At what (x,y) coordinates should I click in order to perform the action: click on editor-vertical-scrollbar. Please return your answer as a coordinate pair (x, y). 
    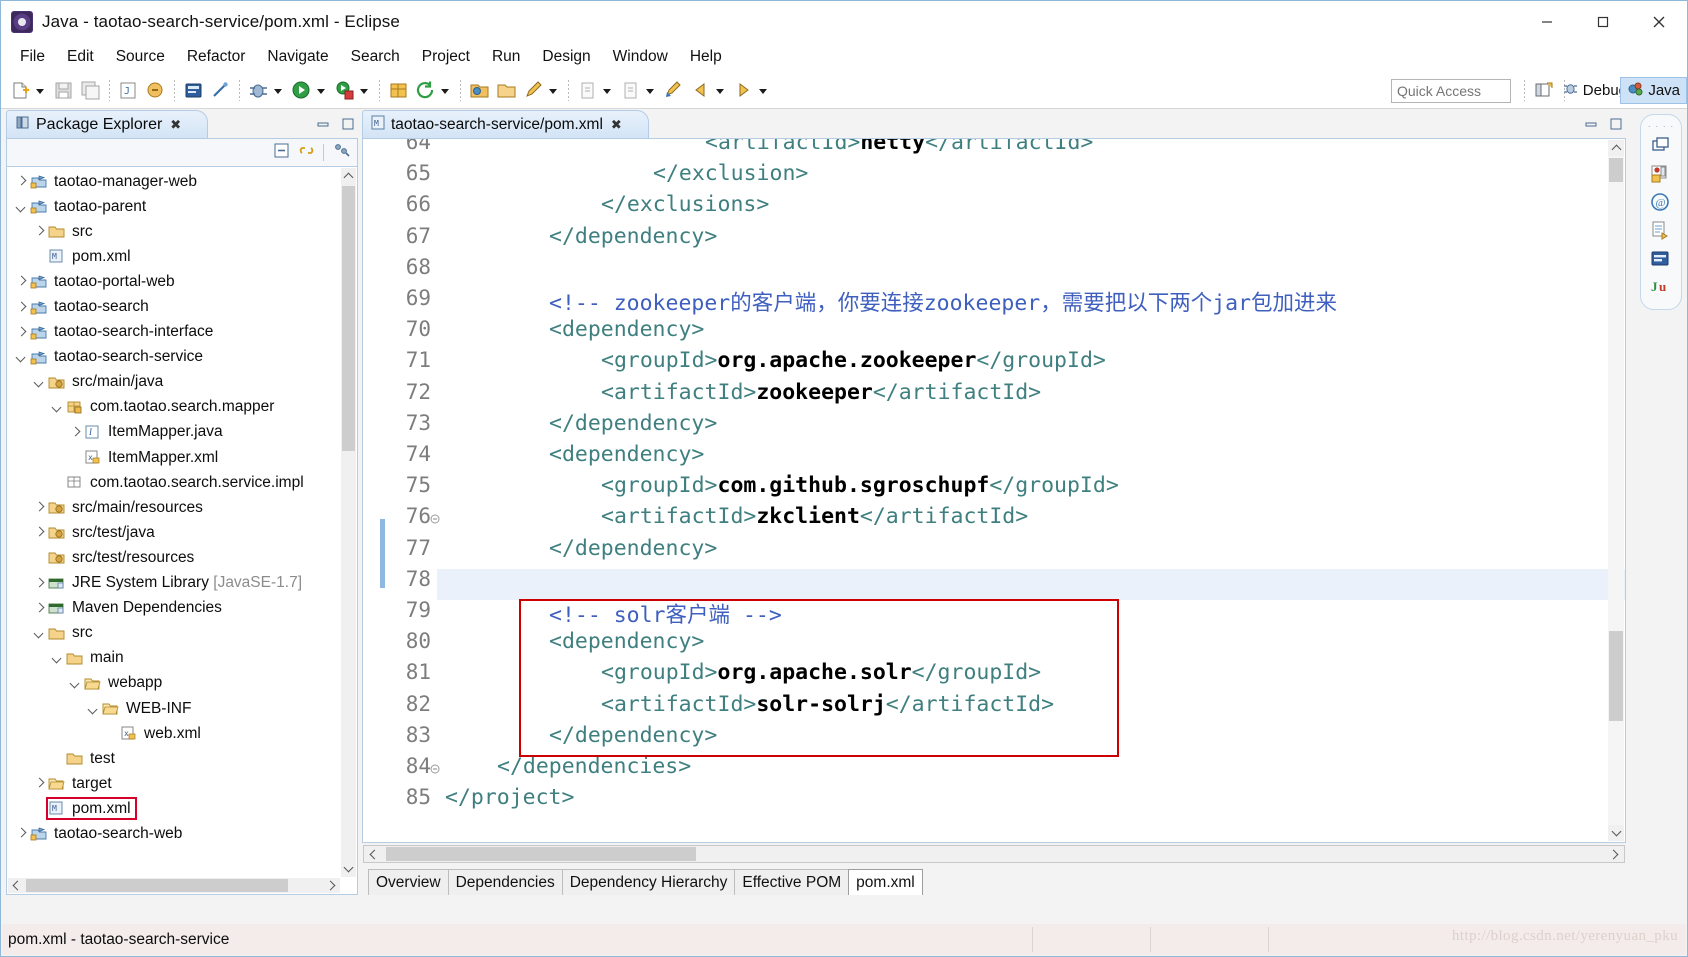
    Looking at the image, I should click on (1616, 490).